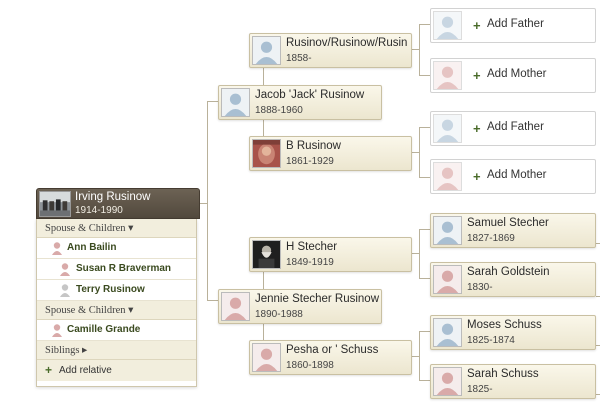 This screenshot has width=600, height=404. Describe the element at coordinates (508, 272) in the screenshot. I see `person-name: Sarah Goldstein` at that location.